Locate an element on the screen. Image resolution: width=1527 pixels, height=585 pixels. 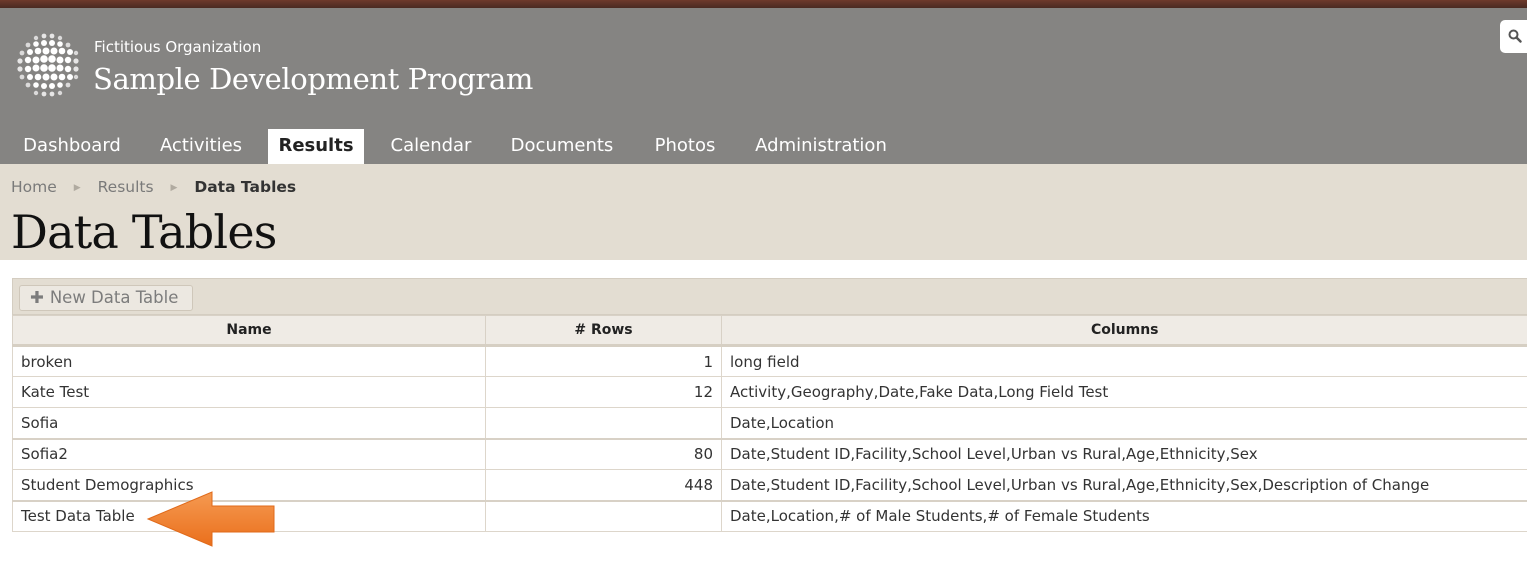
table-row: broken 1 long field is located at coordinates (769, 361).